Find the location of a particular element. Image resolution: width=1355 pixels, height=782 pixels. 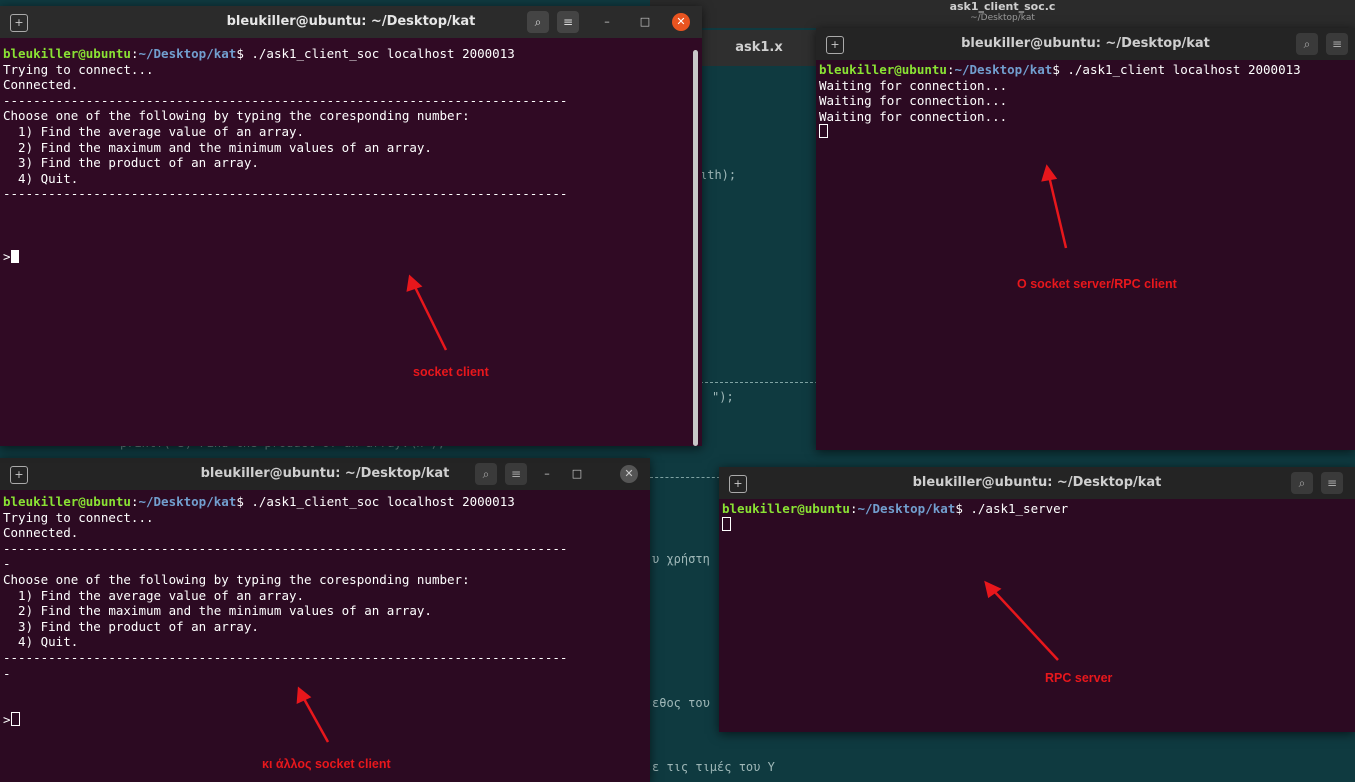

terminal-scrollbar is located at coordinates (695, 248).